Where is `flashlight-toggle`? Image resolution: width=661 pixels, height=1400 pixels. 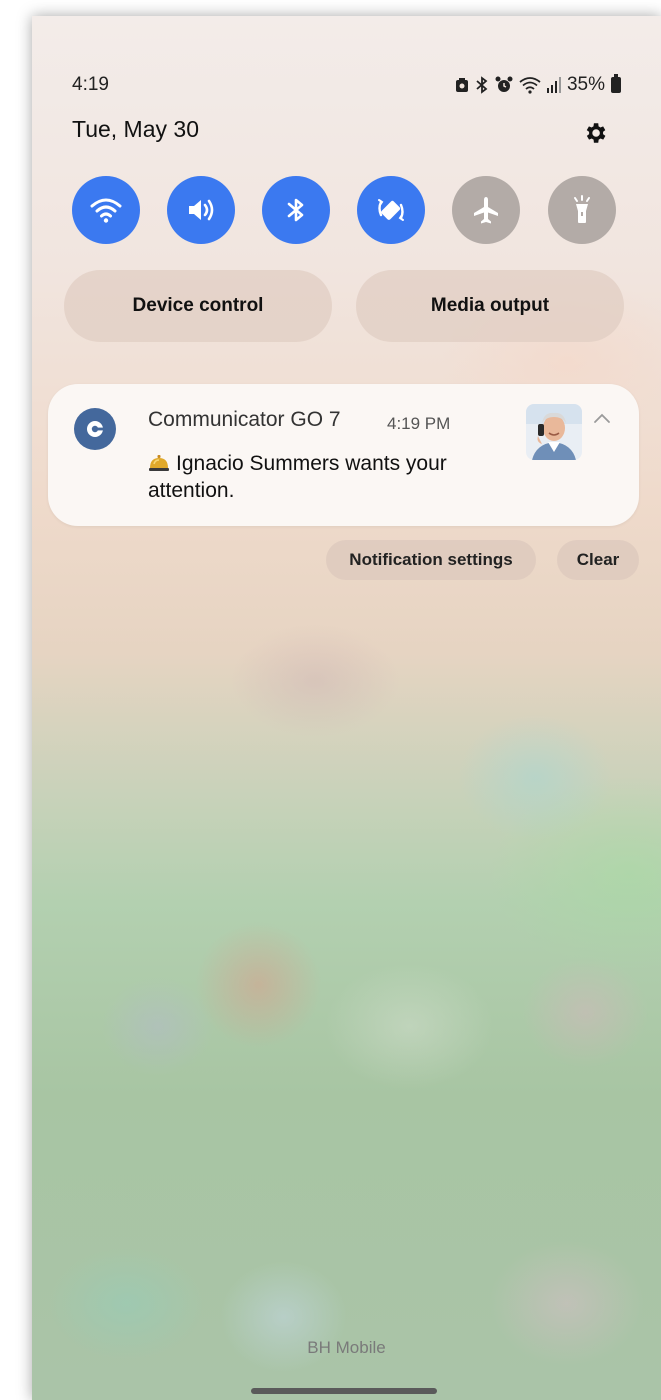 flashlight-toggle is located at coordinates (582, 210).